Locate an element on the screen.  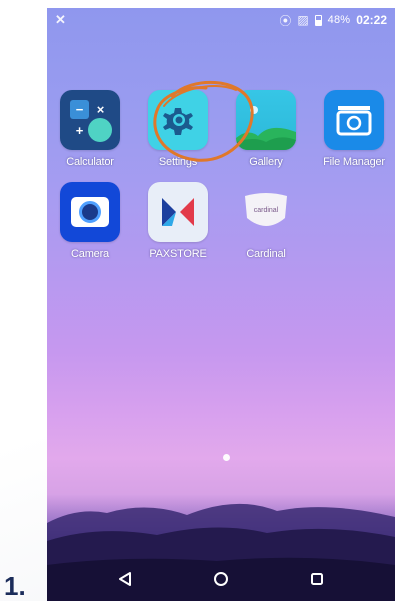
status-icons: ⦿ ▨ 48% 02:22 is located at coordinates (333, 20).